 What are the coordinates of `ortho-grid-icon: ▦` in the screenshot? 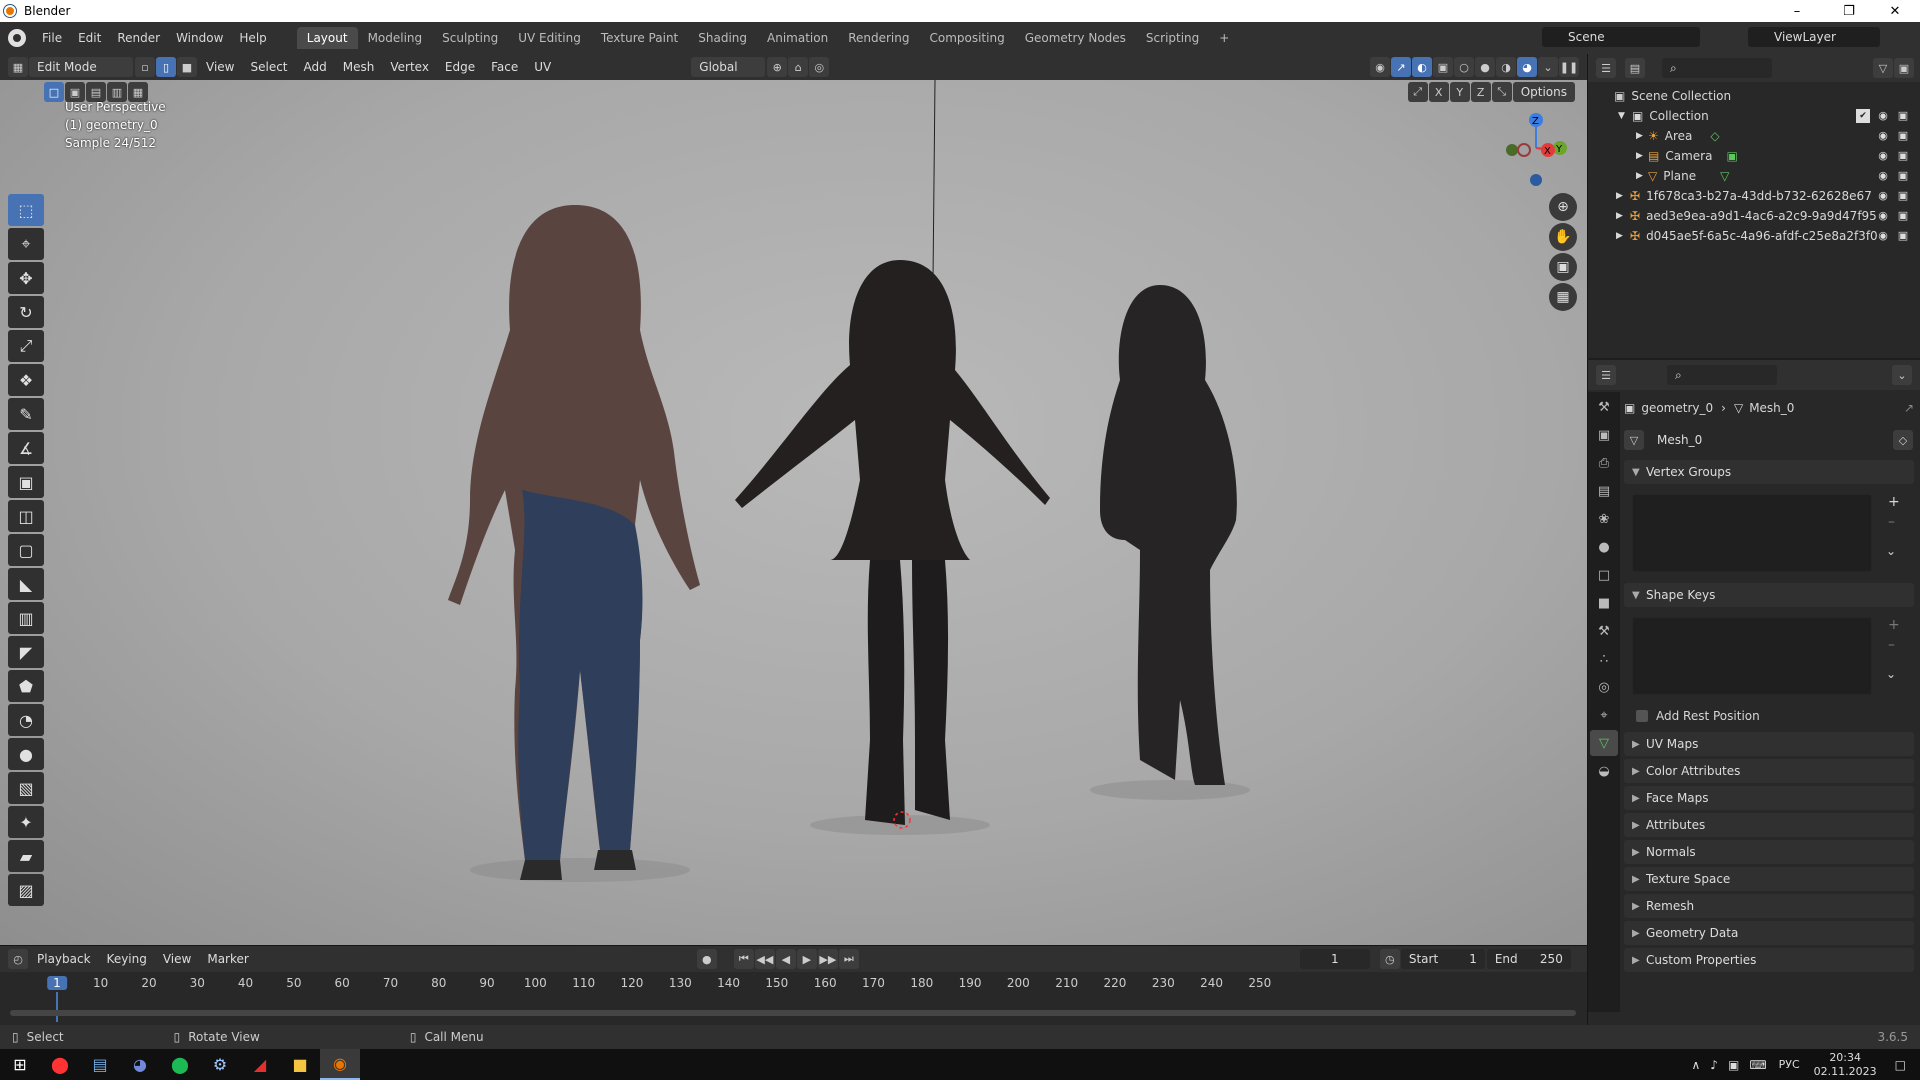 It's located at (1563, 297).